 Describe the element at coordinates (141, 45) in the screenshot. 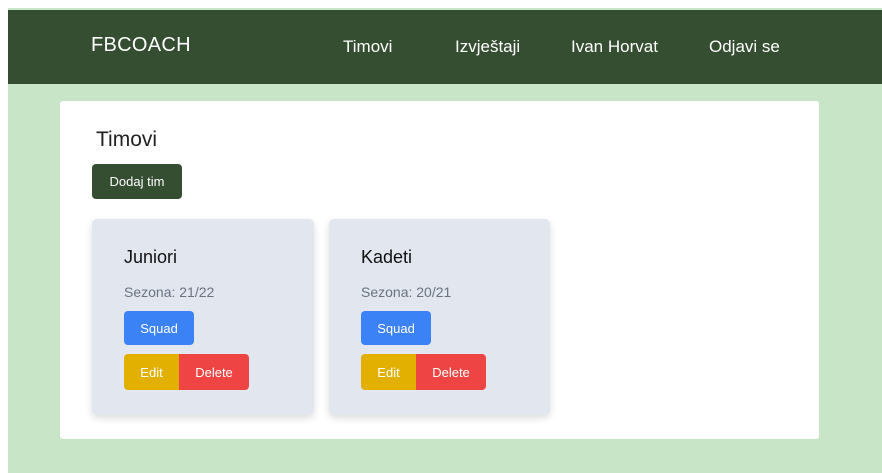

I see `brand-logo: FBCOACH` at that location.